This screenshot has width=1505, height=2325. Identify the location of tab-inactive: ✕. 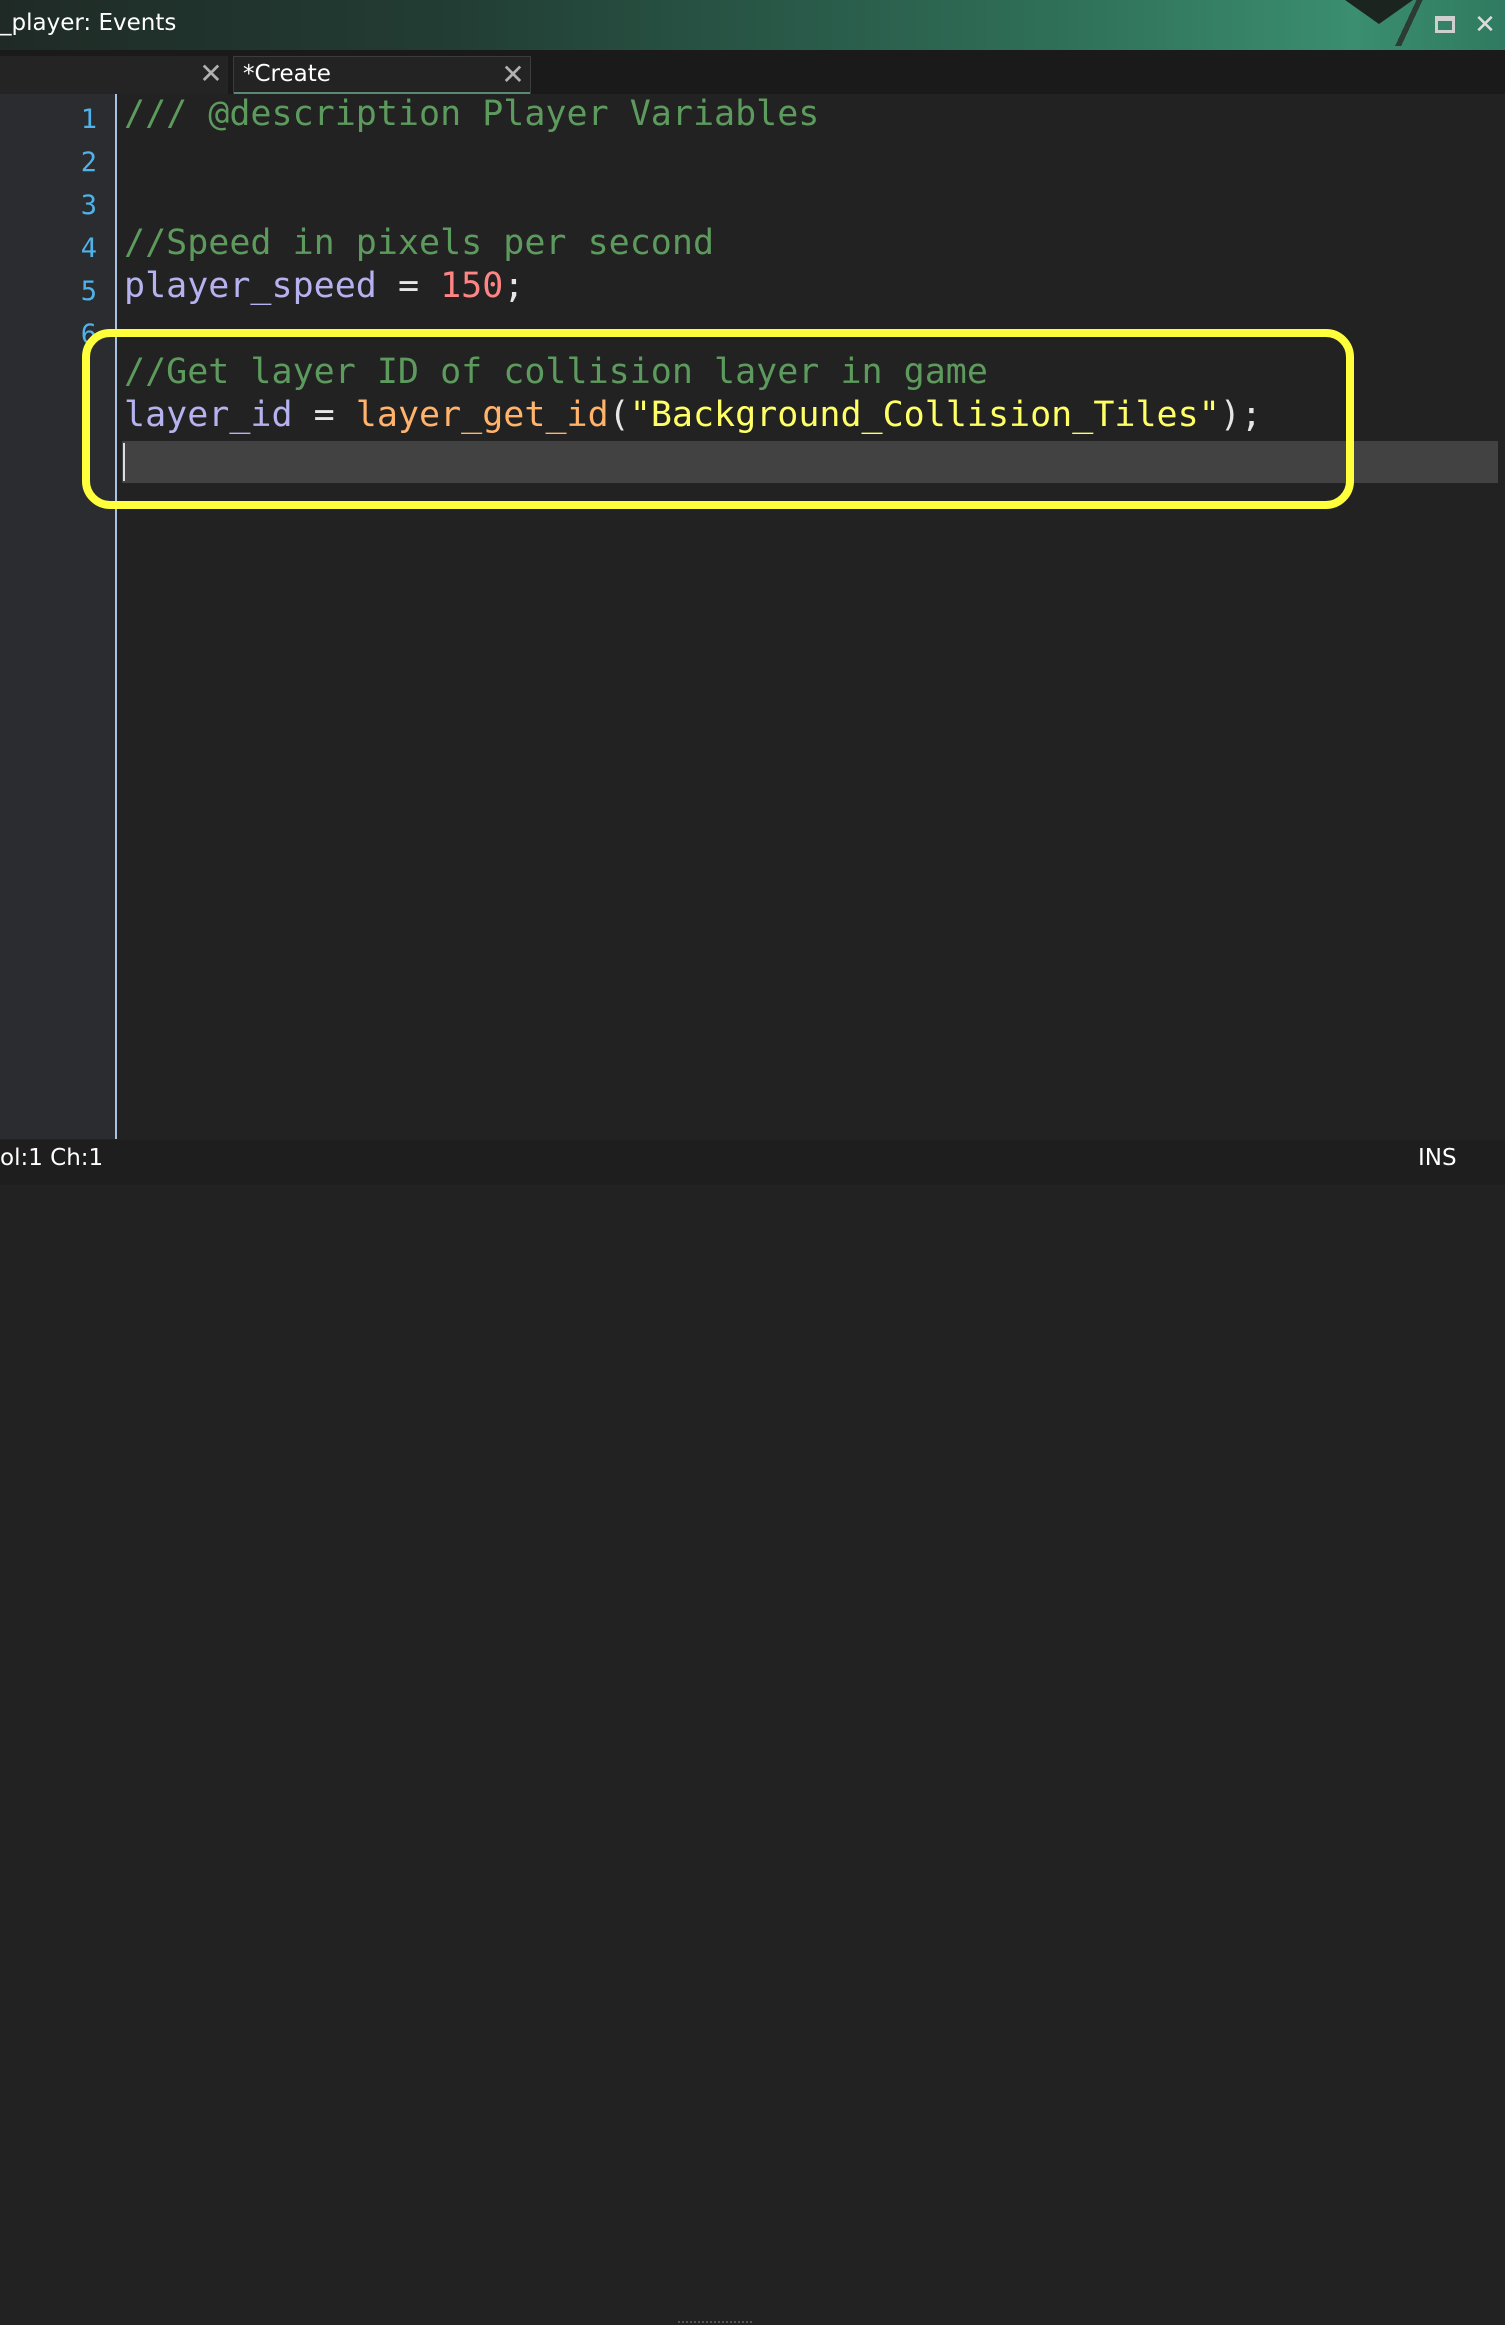
(114, 75).